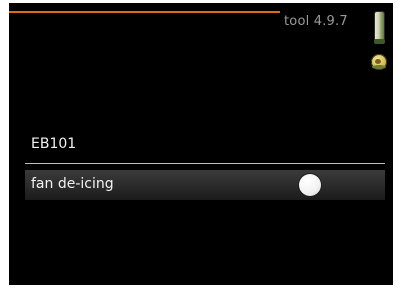 The width and height of the screenshot is (402, 294). I want to click on header-accent-line, so click(144, 12).